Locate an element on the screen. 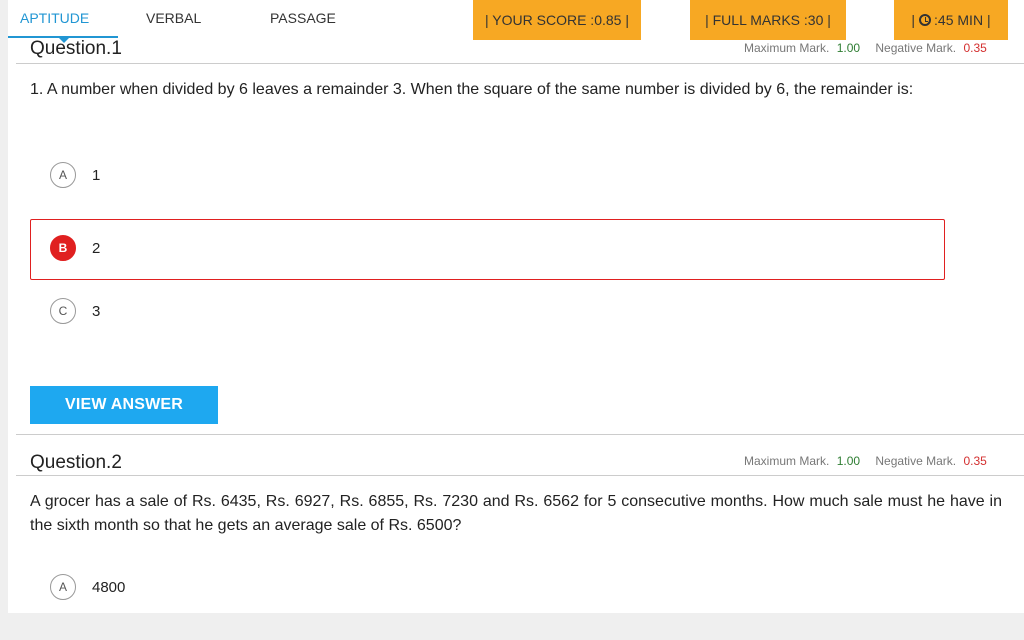 This screenshot has width=1024, height=640. tab-verbal: VERBAL is located at coordinates (173, 18).